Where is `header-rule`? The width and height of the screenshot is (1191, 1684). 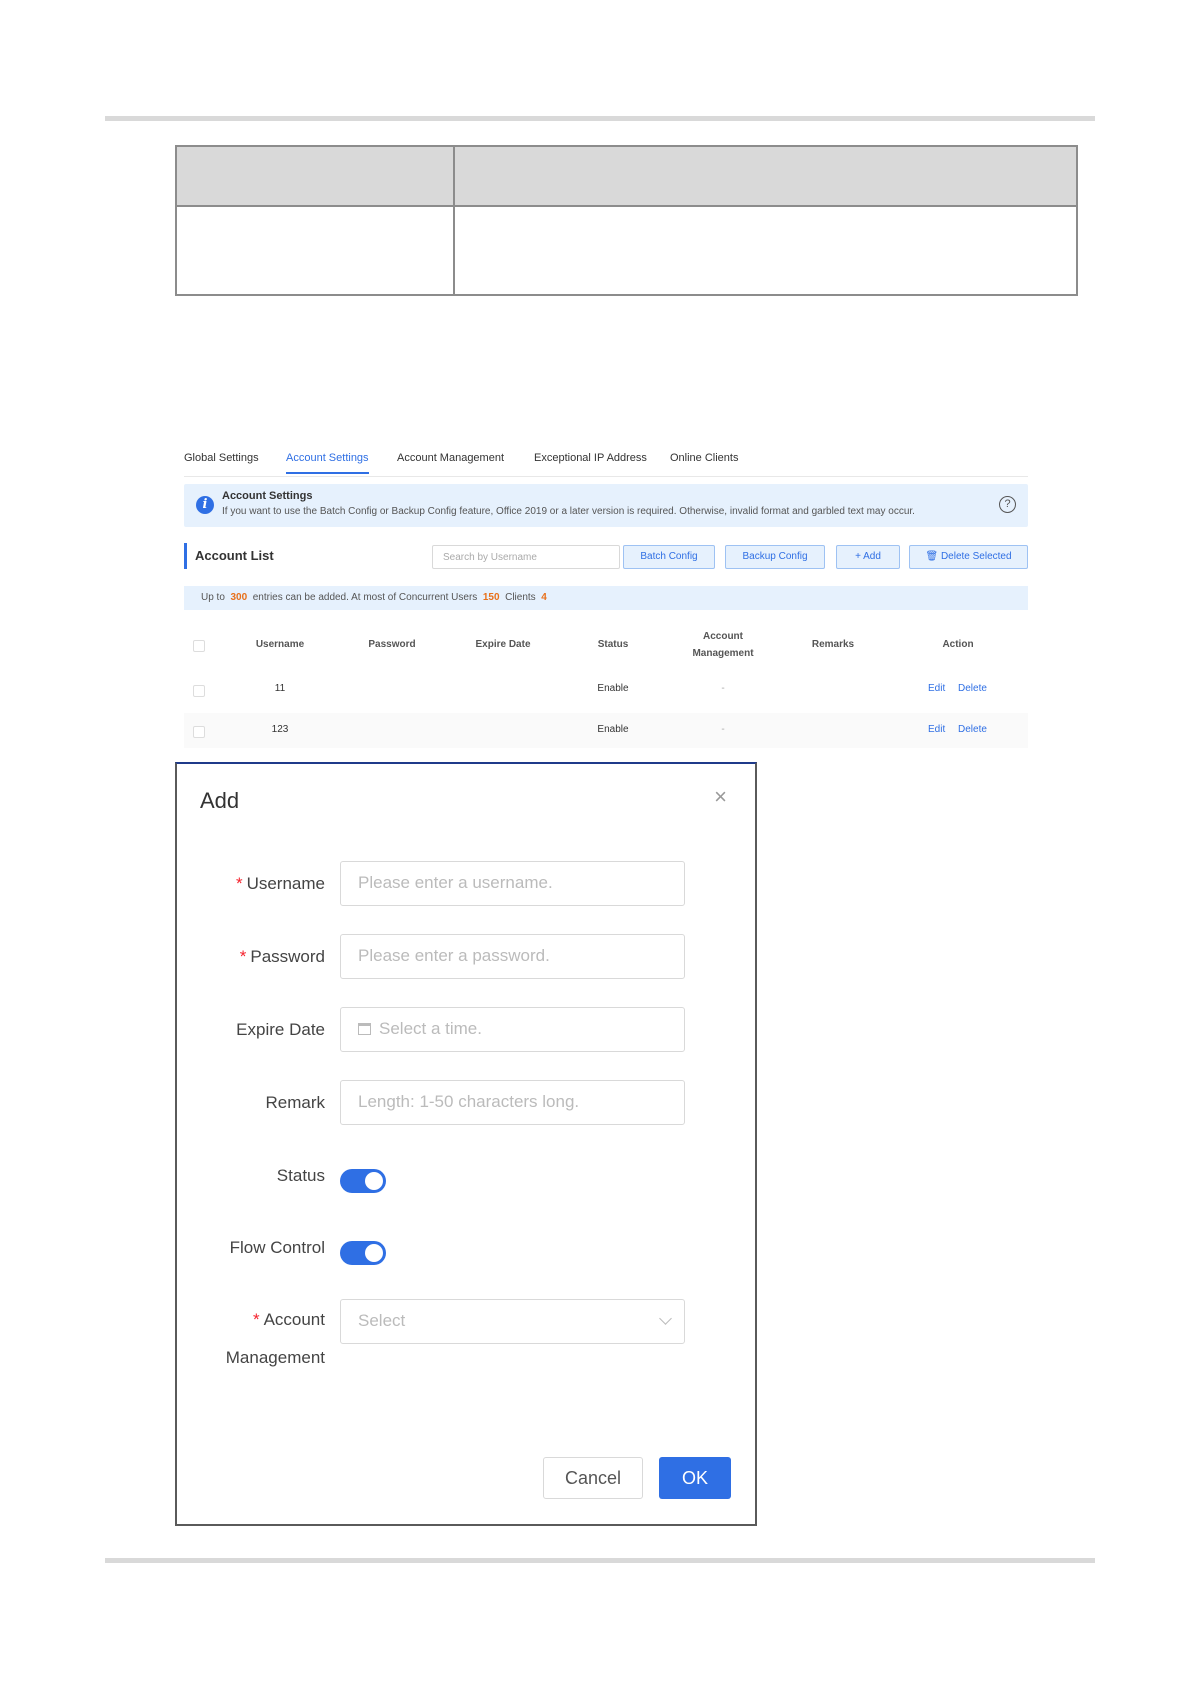
header-rule is located at coordinates (600, 118).